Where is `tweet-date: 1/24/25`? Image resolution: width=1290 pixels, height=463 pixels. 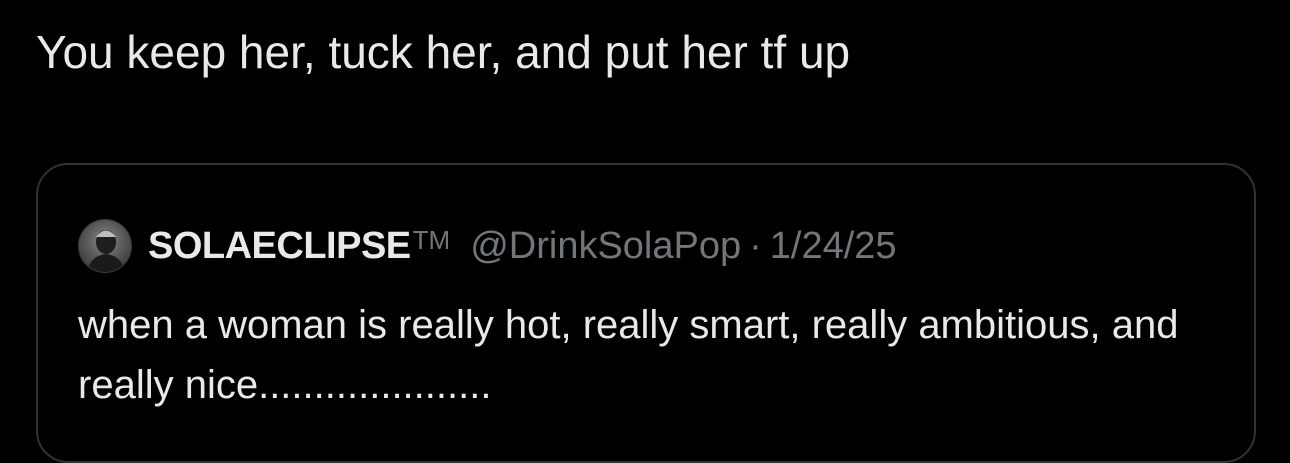
tweet-date: 1/24/25 is located at coordinates (833, 246).